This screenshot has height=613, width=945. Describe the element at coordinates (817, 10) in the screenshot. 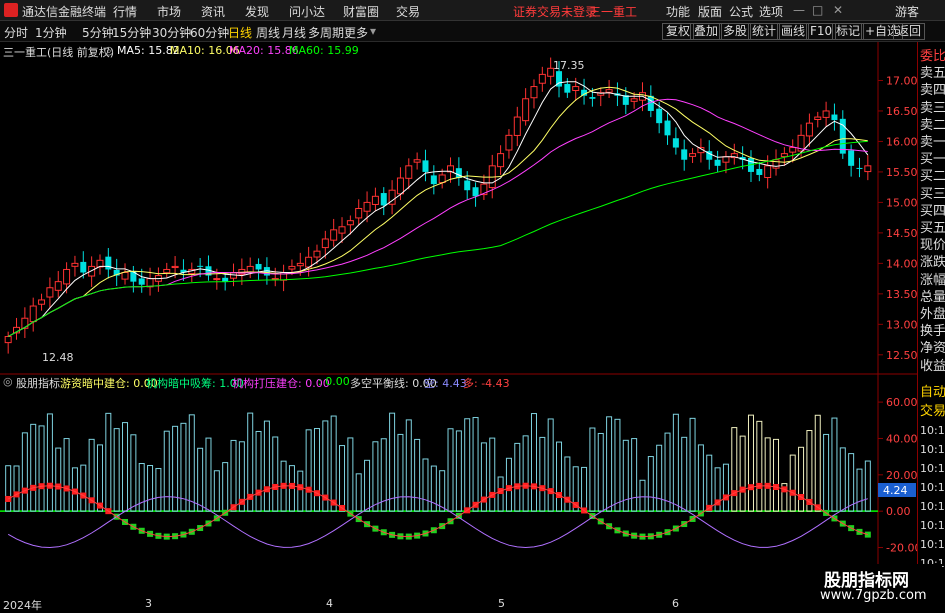

I see `maximize-icon: □` at that location.